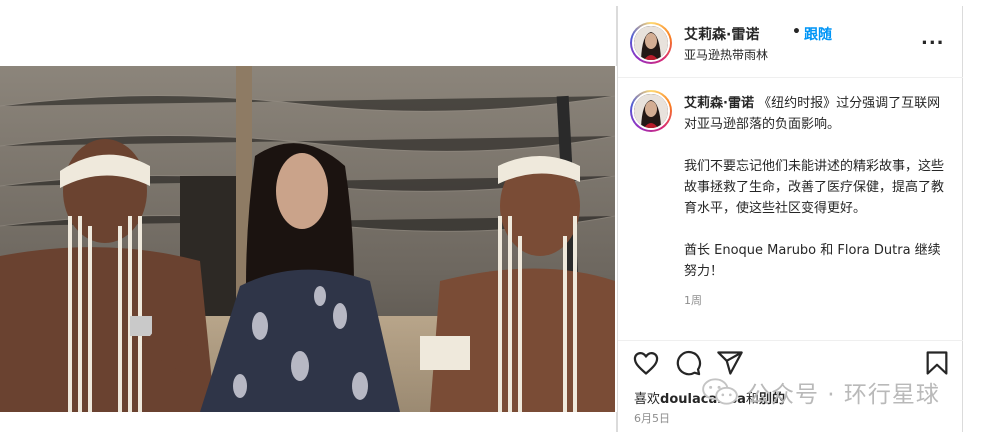 The width and height of the screenshot is (1000, 432). I want to click on likes-summary: 喜欢doulacaissa和别的, so click(709, 397).